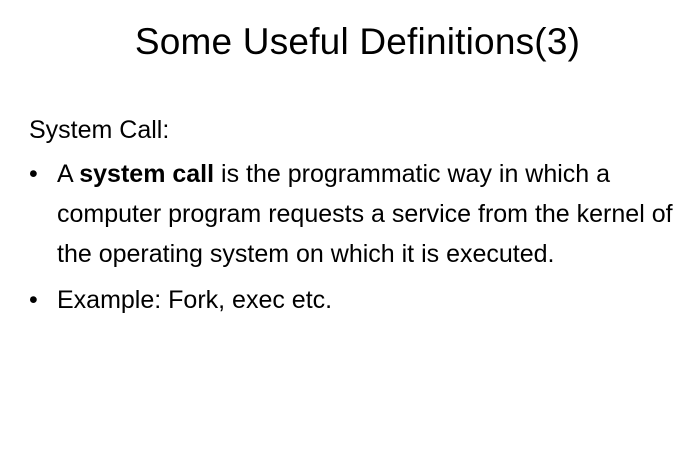  What do you see at coordinates (195, 300) in the screenshot?
I see `bullet-example-text: Example: Fork, exec etc.` at bounding box center [195, 300].